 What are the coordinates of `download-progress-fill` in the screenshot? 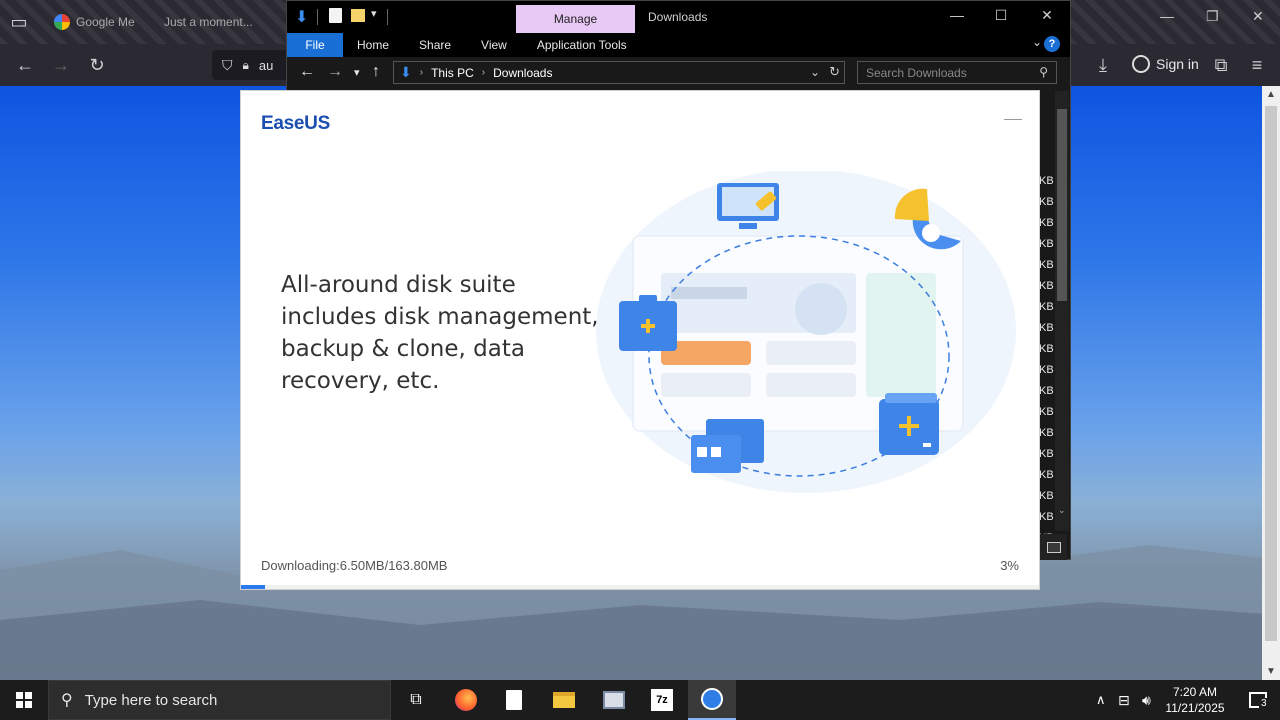 It's located at (253, 587).